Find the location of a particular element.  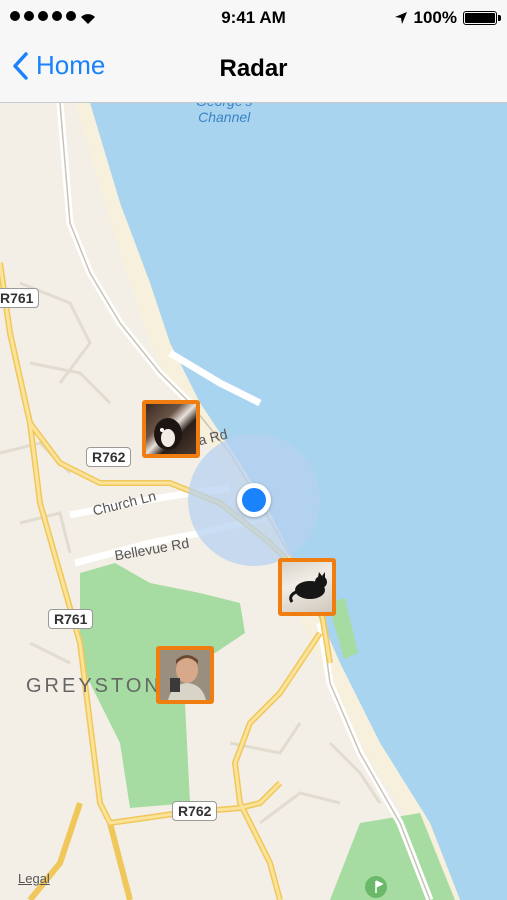

pin-dog-photo is located at coordinates (171, 429).